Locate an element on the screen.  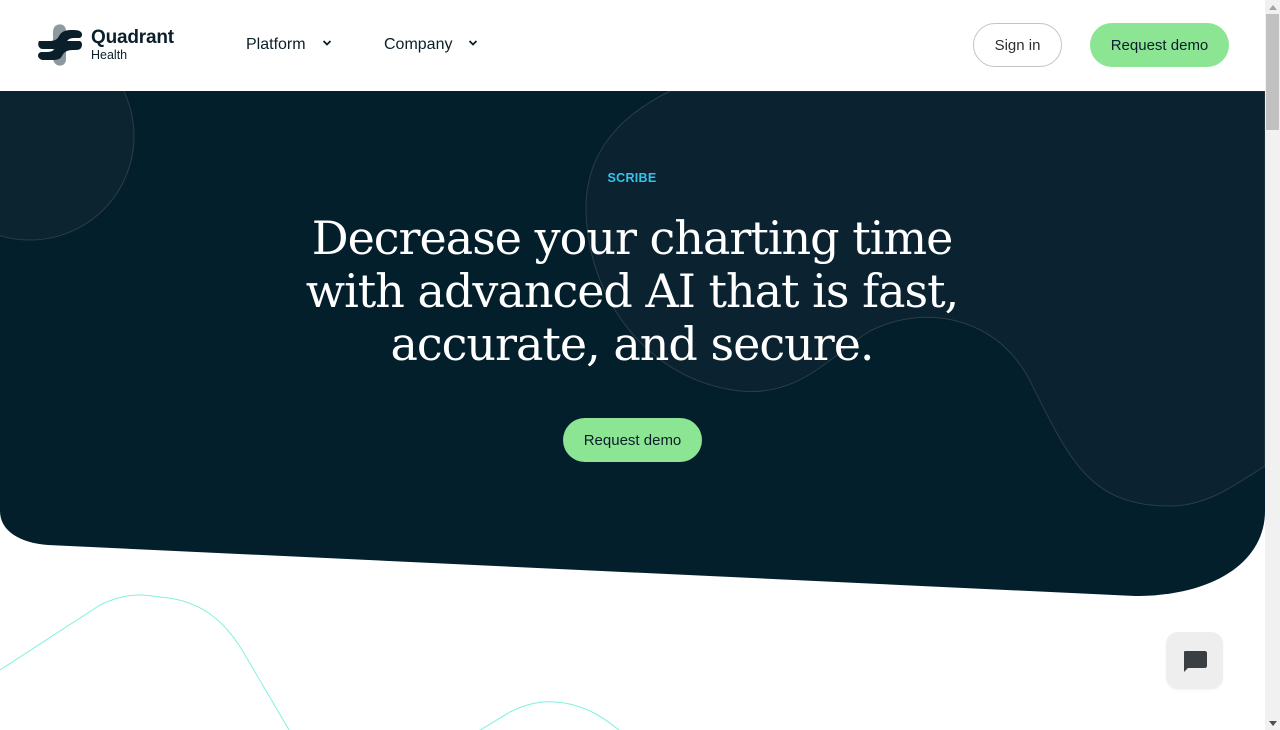
scrollbar-thumb is located at coordinates (1272, 72).